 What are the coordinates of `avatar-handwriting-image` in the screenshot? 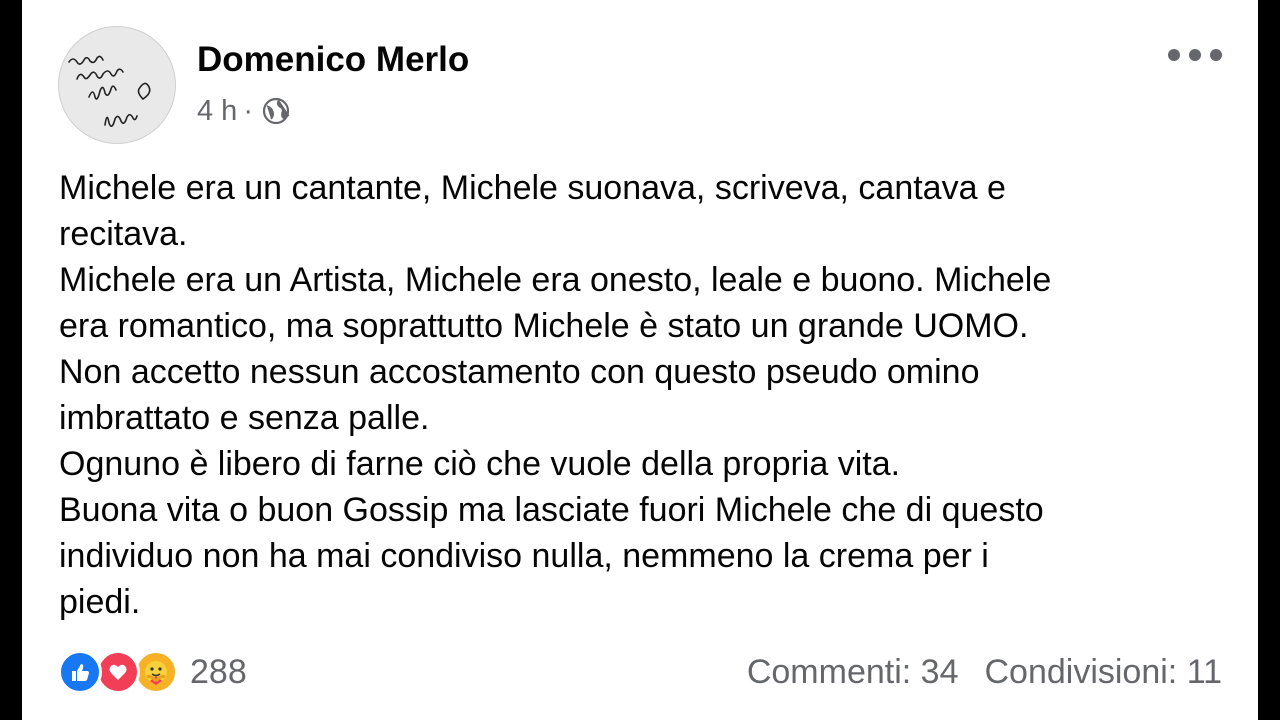 It's located at (109, 91).